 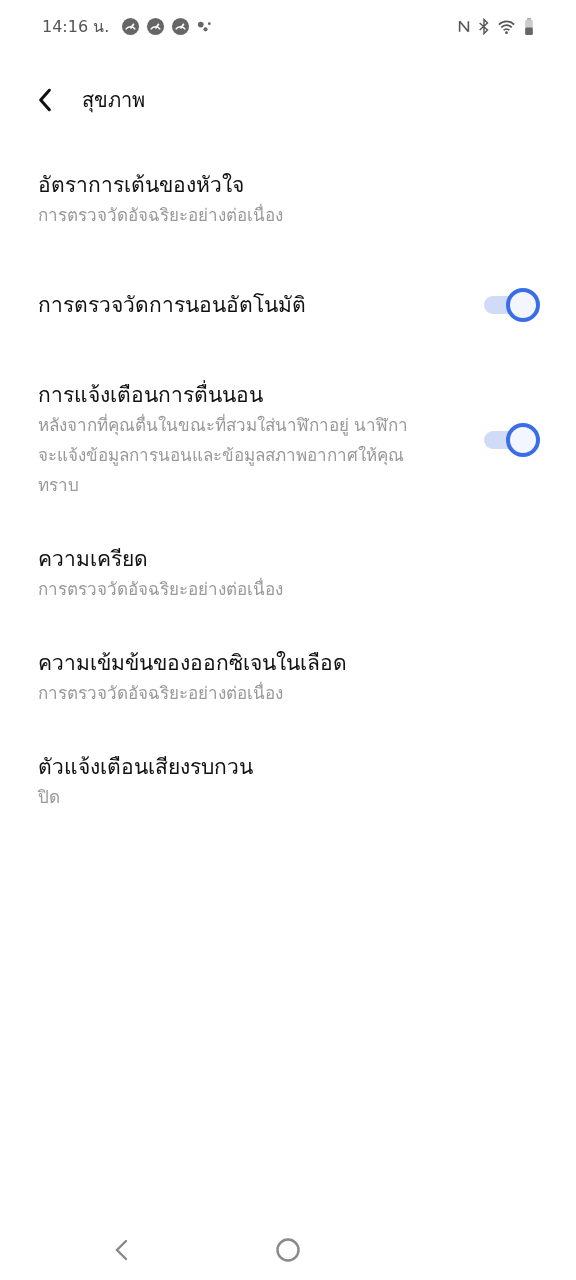 I want to click on bluetooth-icon, so click(x=484, y=26).